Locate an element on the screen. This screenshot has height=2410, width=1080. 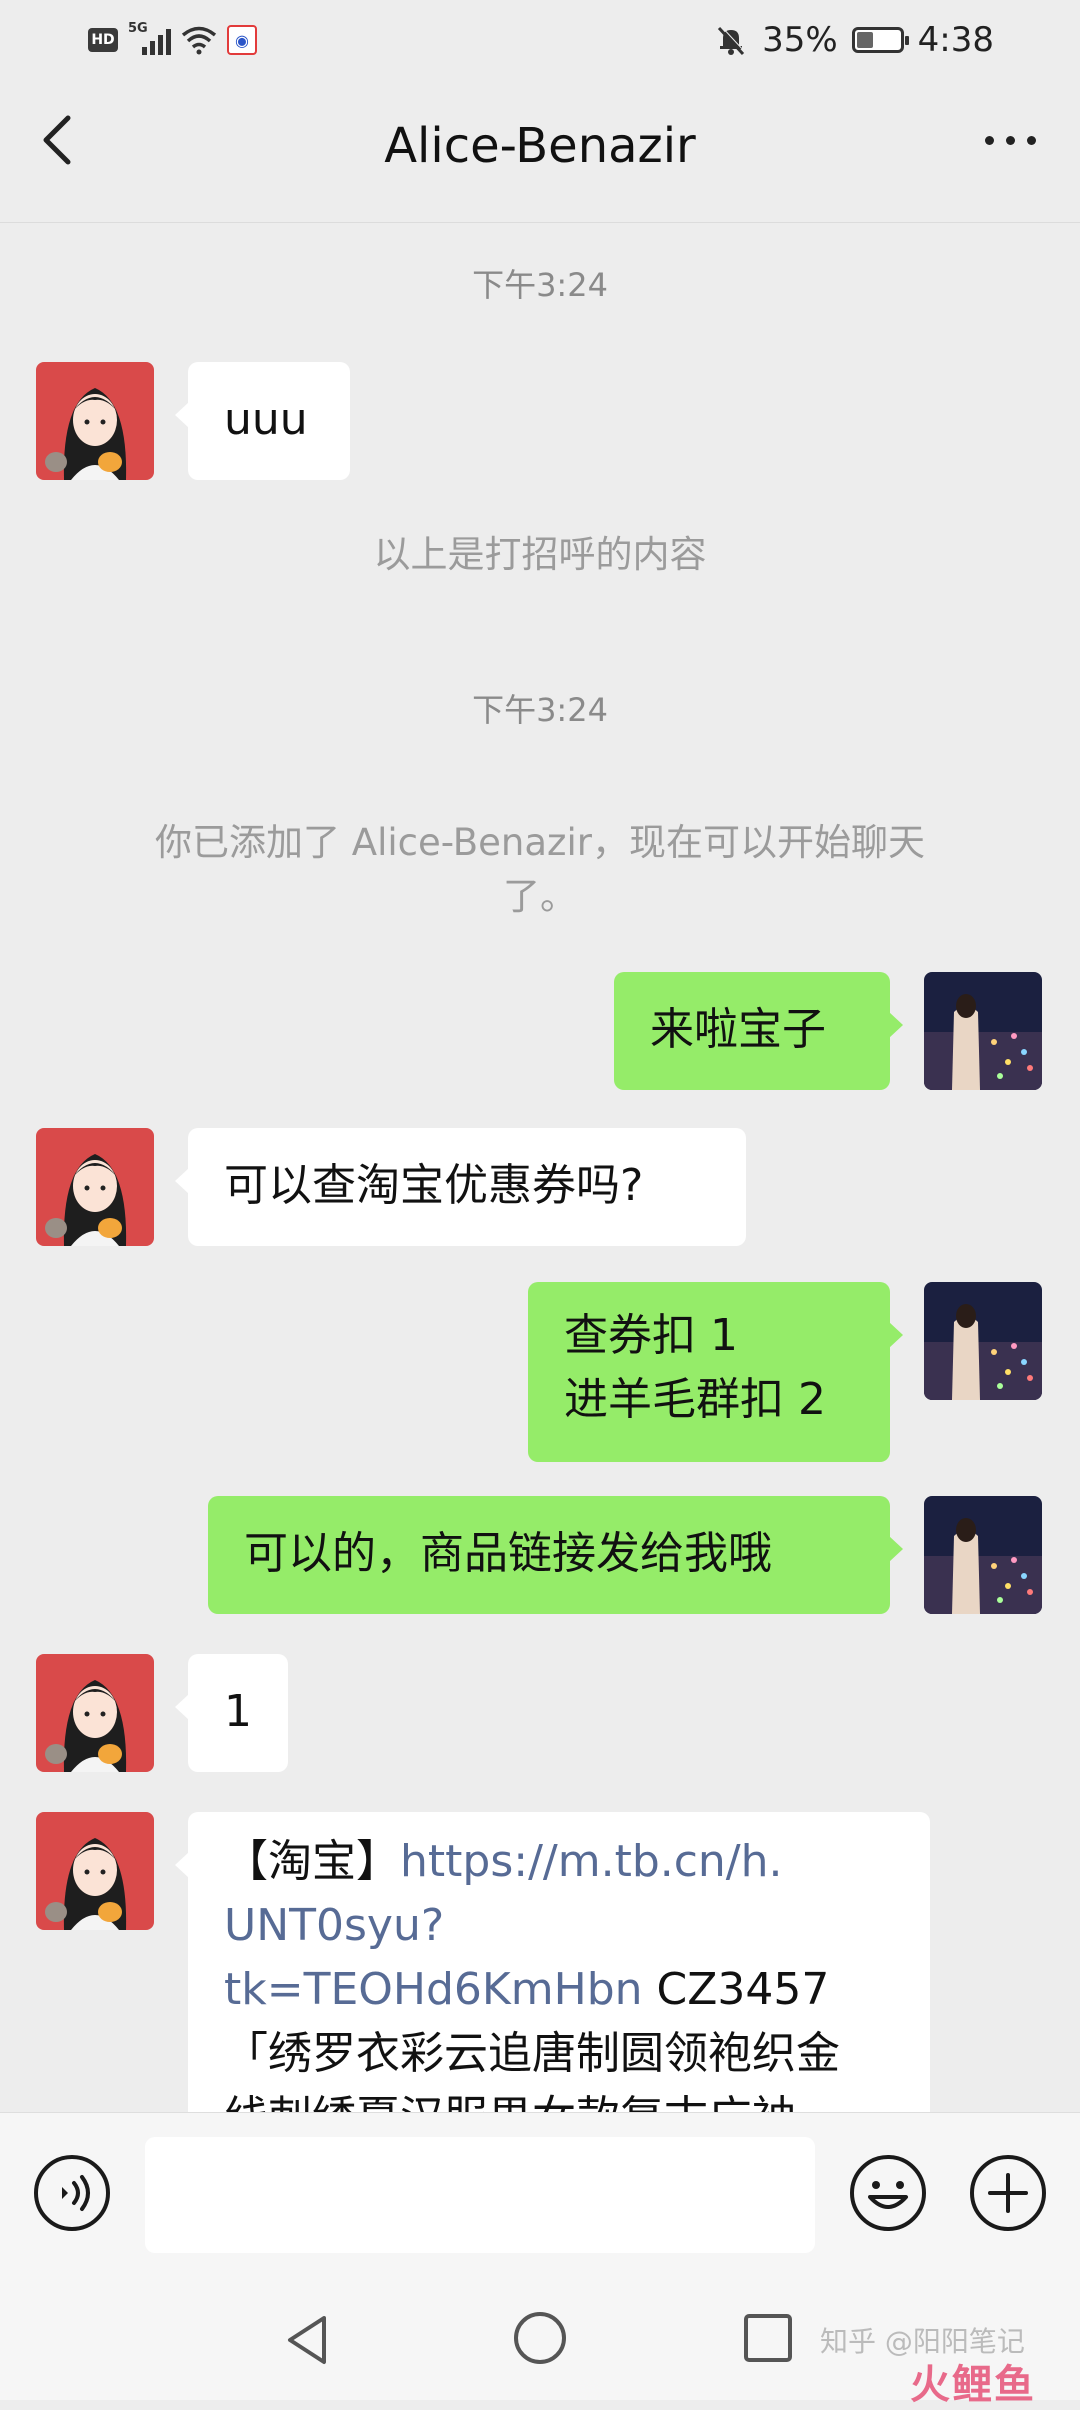
message-bubble-incoming: 可以查淘宝优惠券吗? is located at coordinates (460, 1187).